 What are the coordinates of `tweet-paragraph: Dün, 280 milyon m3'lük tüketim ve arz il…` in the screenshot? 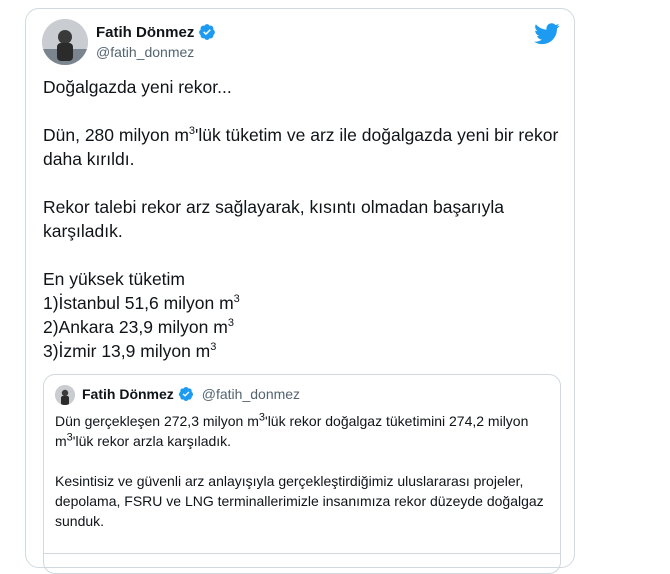 It's located at (301, 147).